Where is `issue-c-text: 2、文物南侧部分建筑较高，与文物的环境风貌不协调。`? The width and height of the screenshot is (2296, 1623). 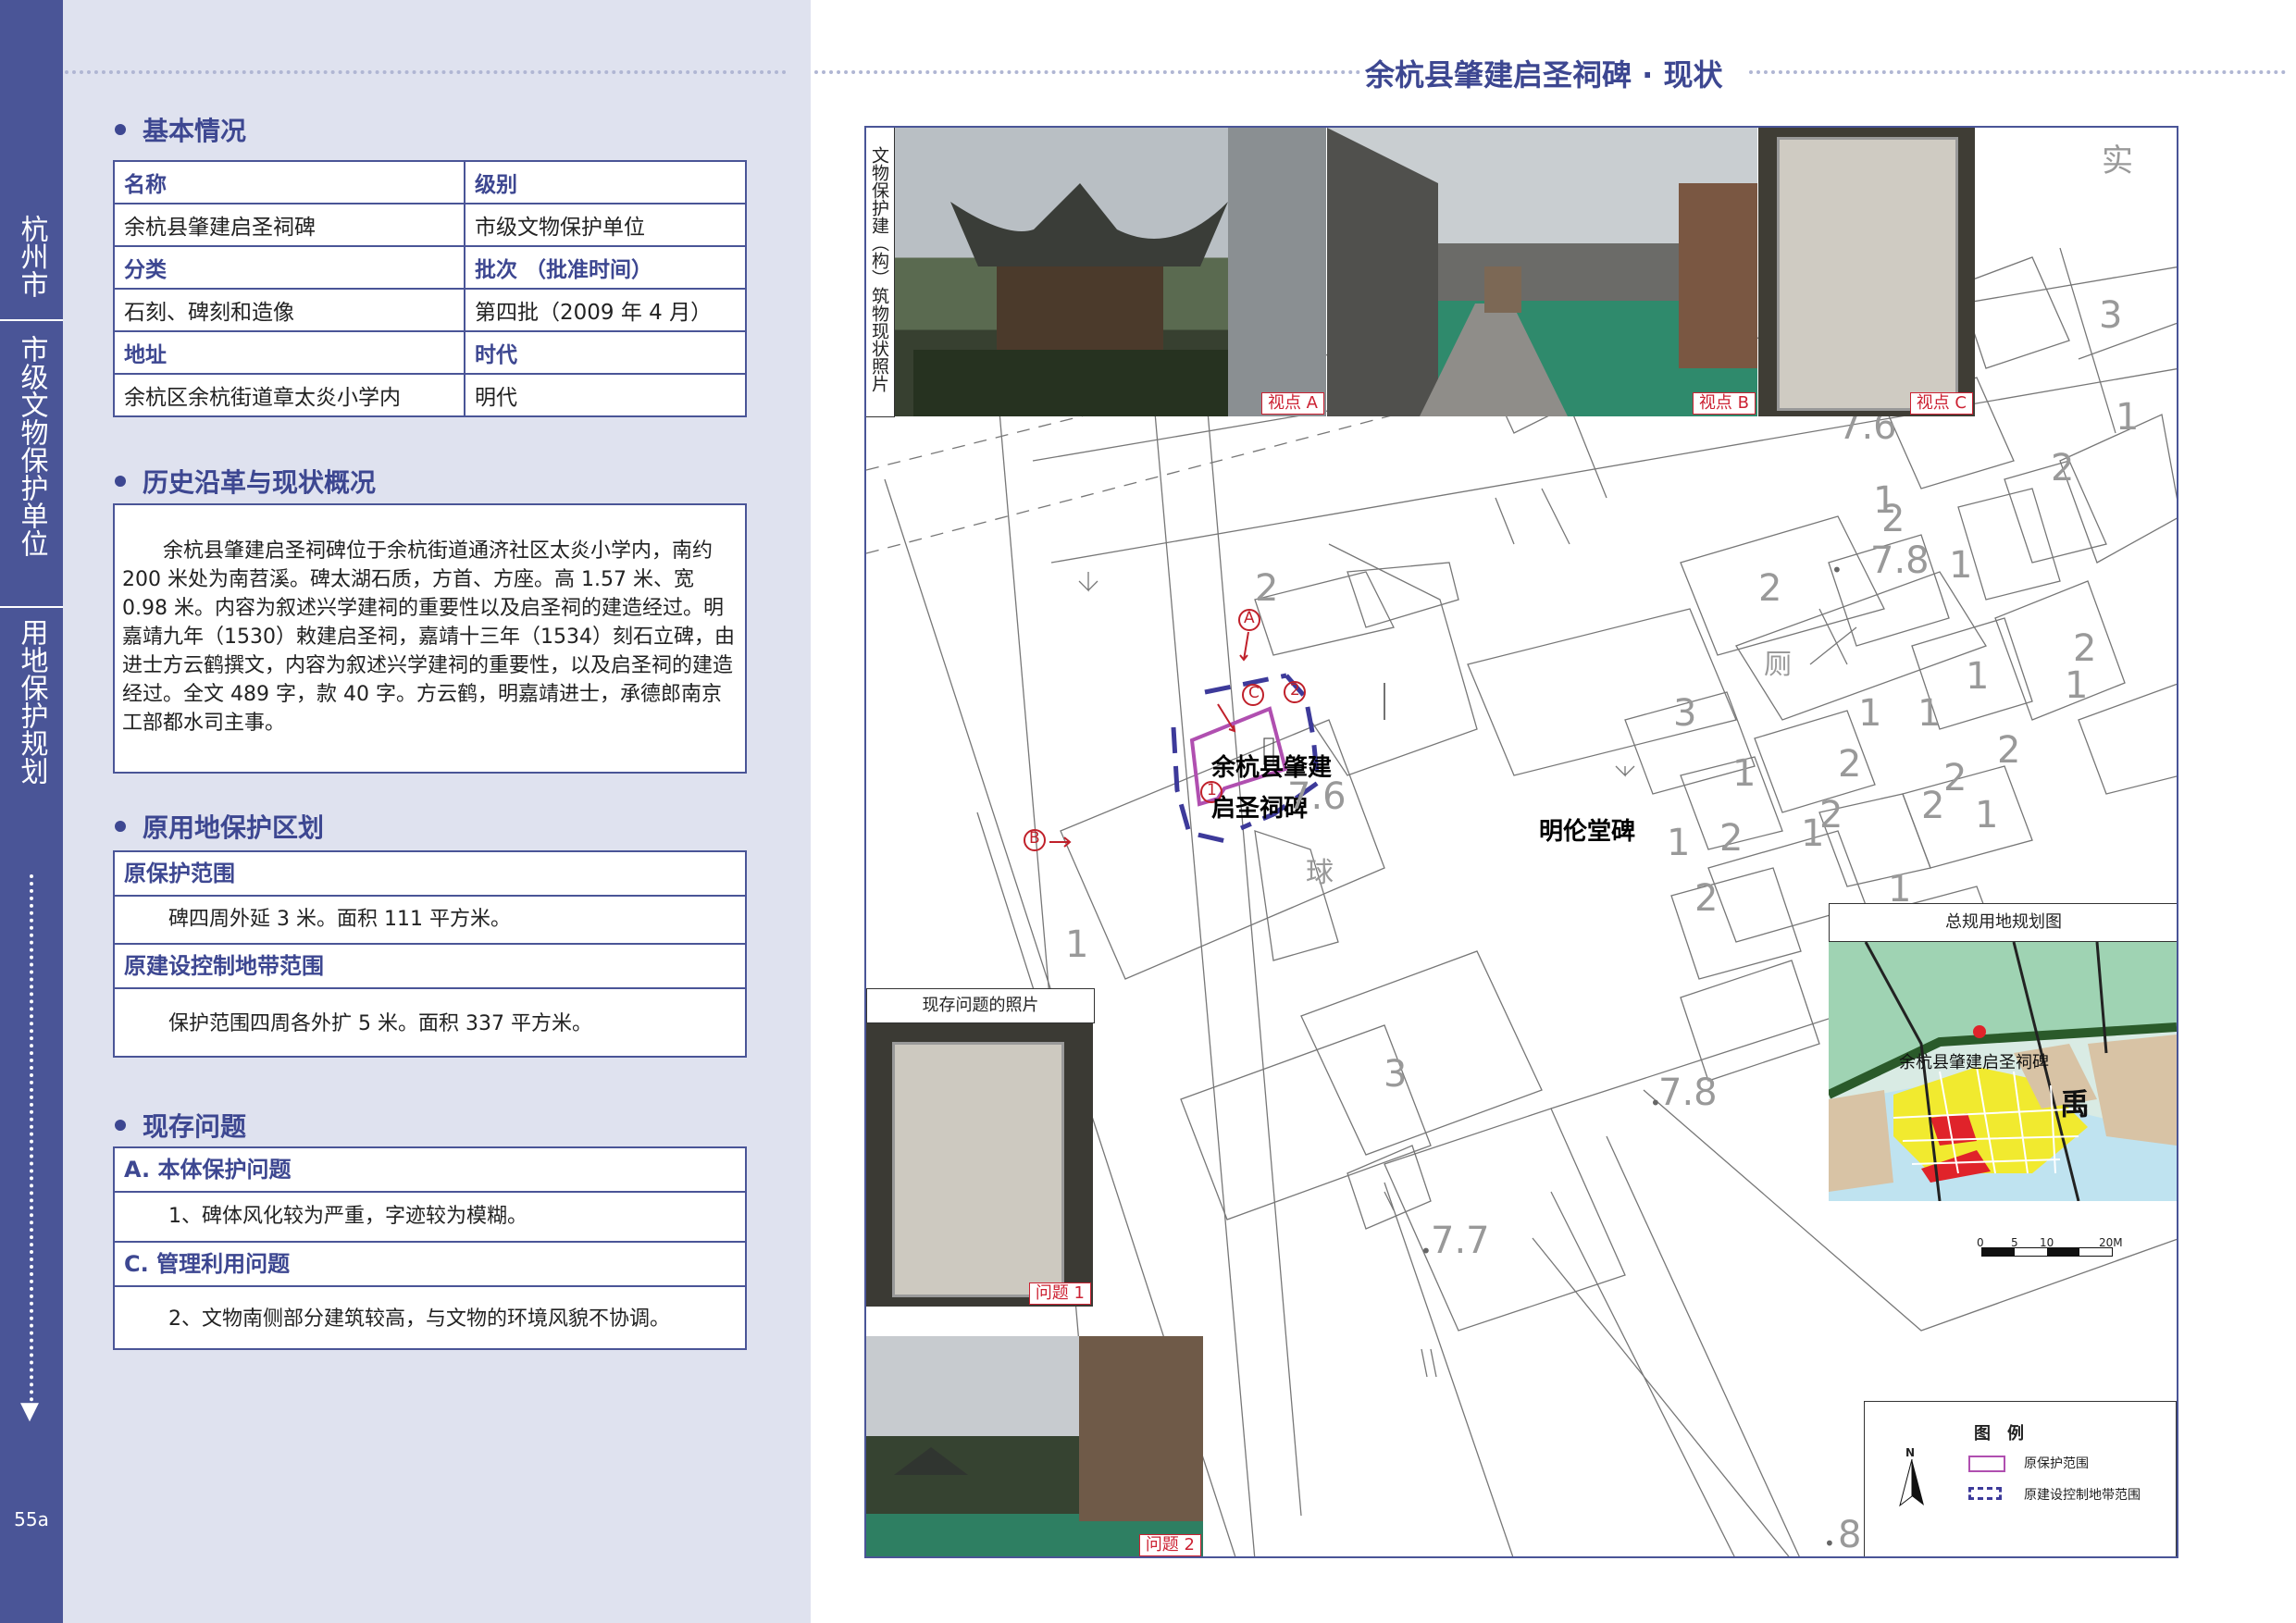
issue-c-text: 2、文物南侧部分建筑较高，与文物的环境风貌不协调。 is located at coordinates (419, 1319).